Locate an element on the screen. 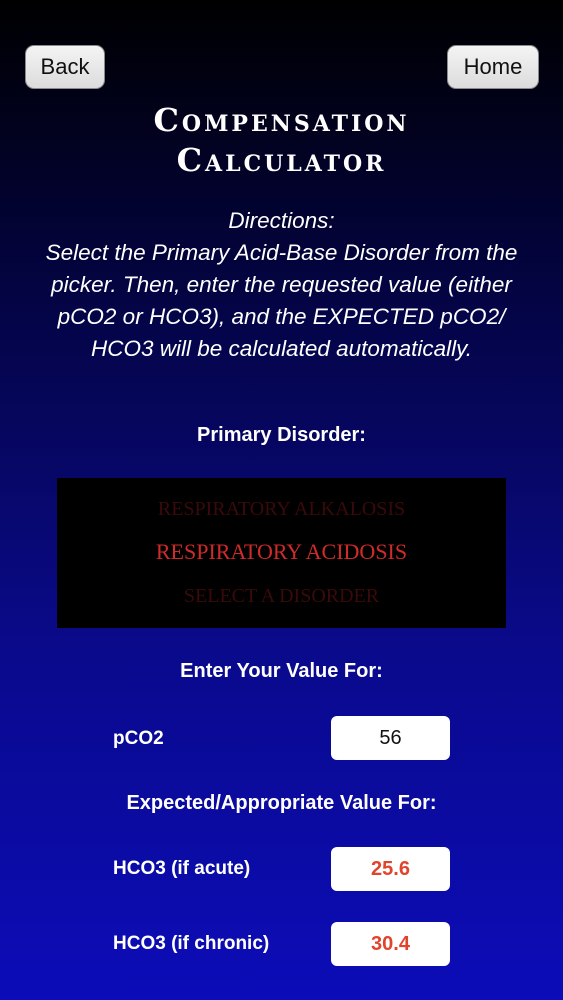 The width and height of the screenshot is (563, 1000). picker-option-selected: RESPIRATORY ACIDOSIS is located at coordinates (281, 552).